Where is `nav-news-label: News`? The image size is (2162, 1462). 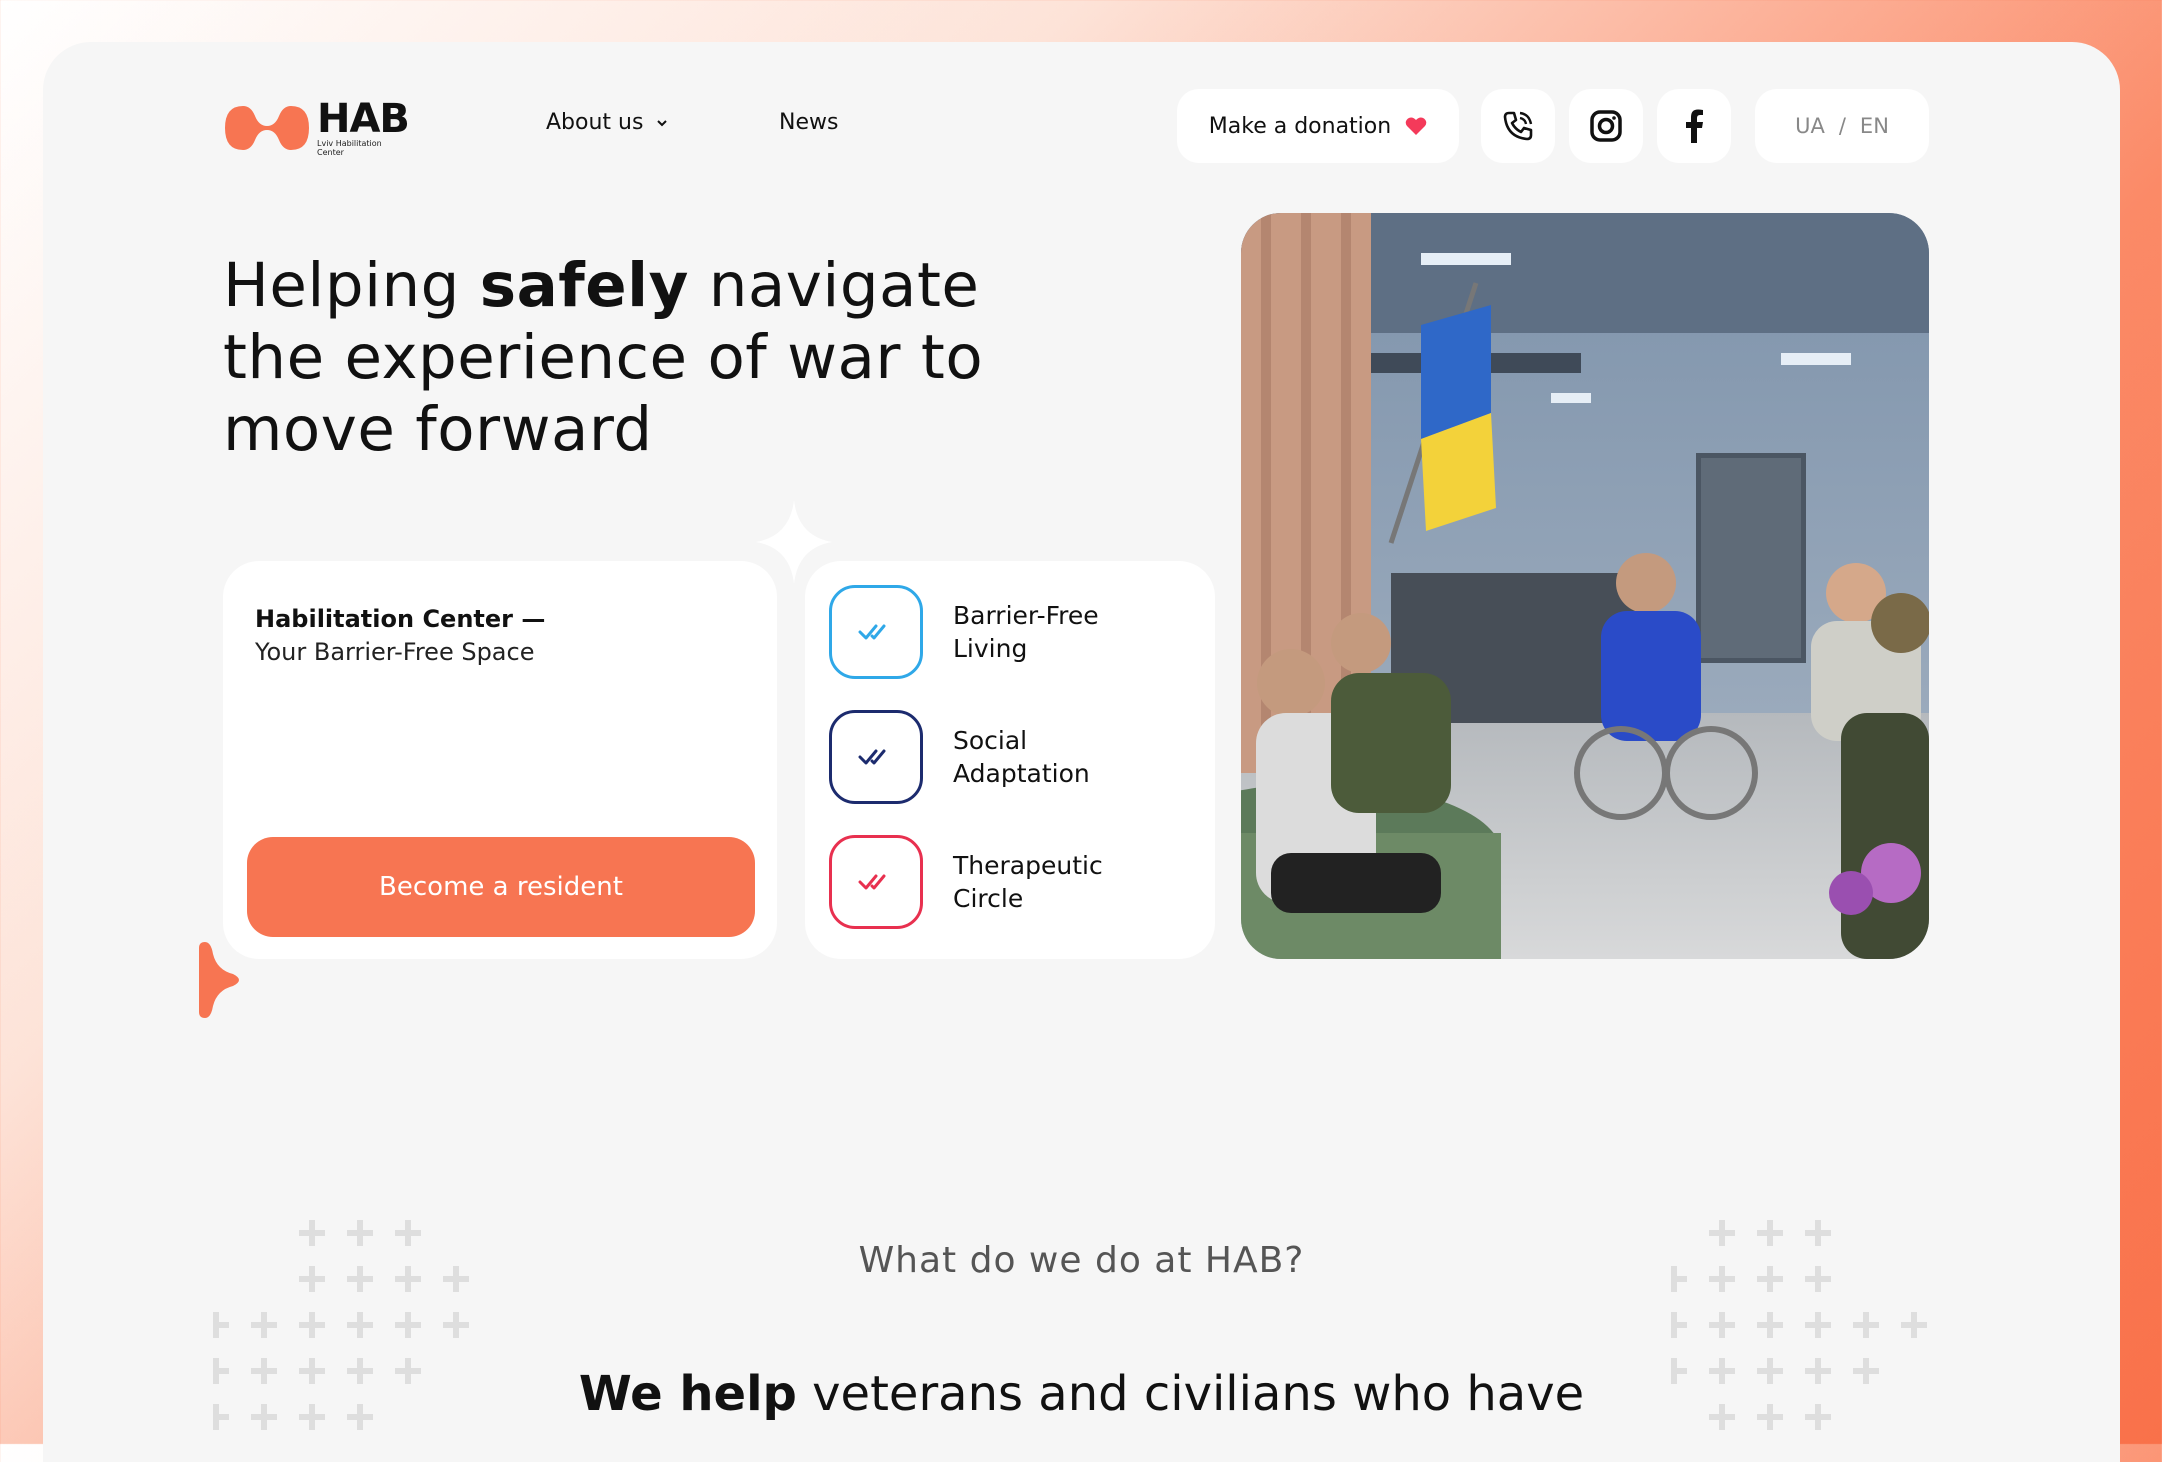
nav-news-label: News is located at coordinates (809, 122).